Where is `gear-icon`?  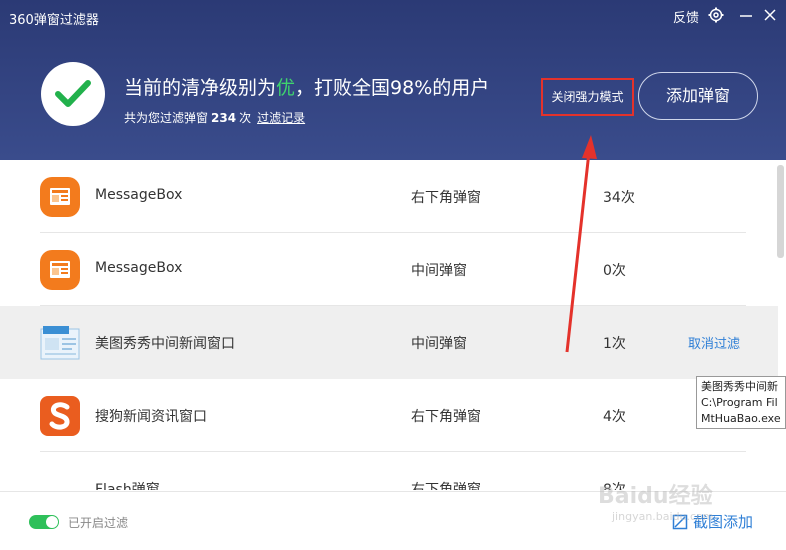 gear-icon is located at coordinates (716, 15).